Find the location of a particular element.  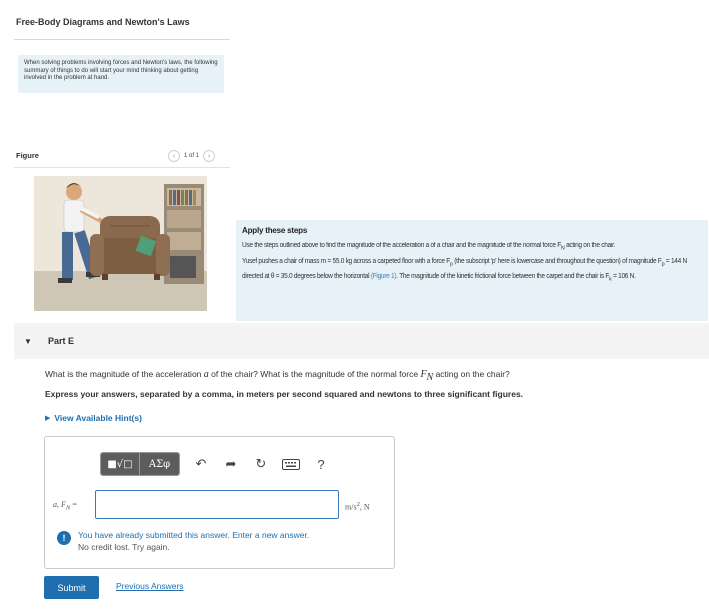

templates-button: ■√□ is located at coordinates (120, 464).